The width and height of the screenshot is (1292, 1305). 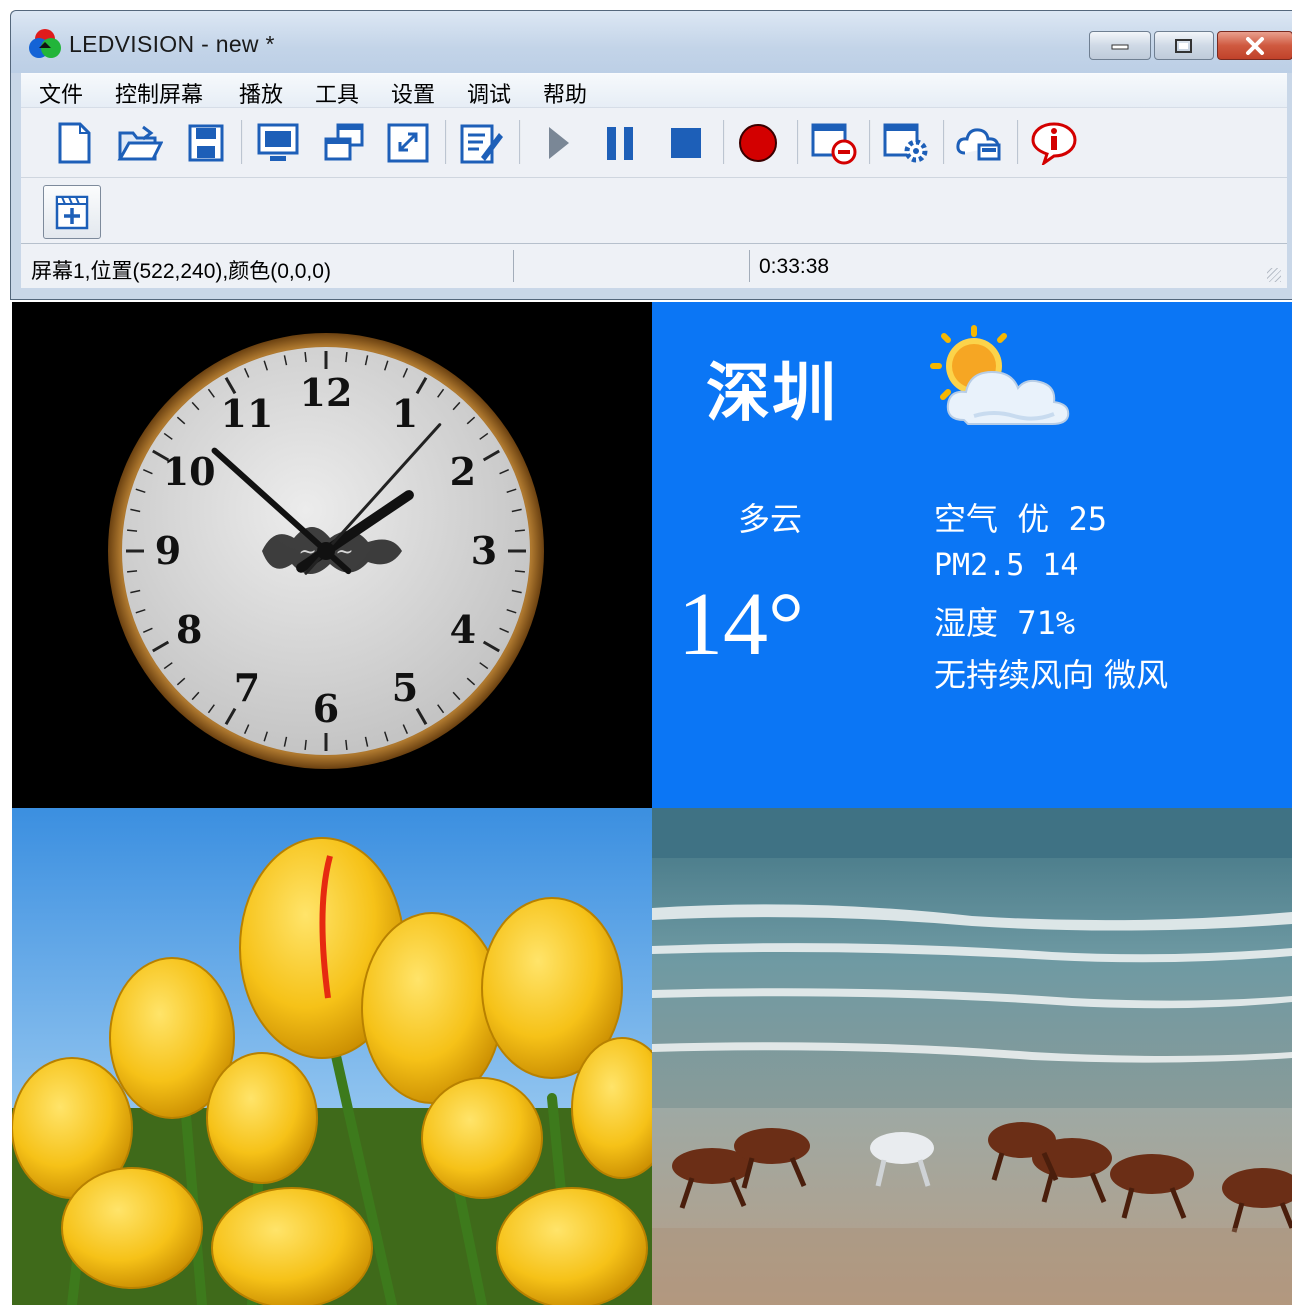 What do you see at coordinates (1006, 565) in the screenshot?
I see `weather-pm25: PM2.5 14` at bounding box center [1006, 565].